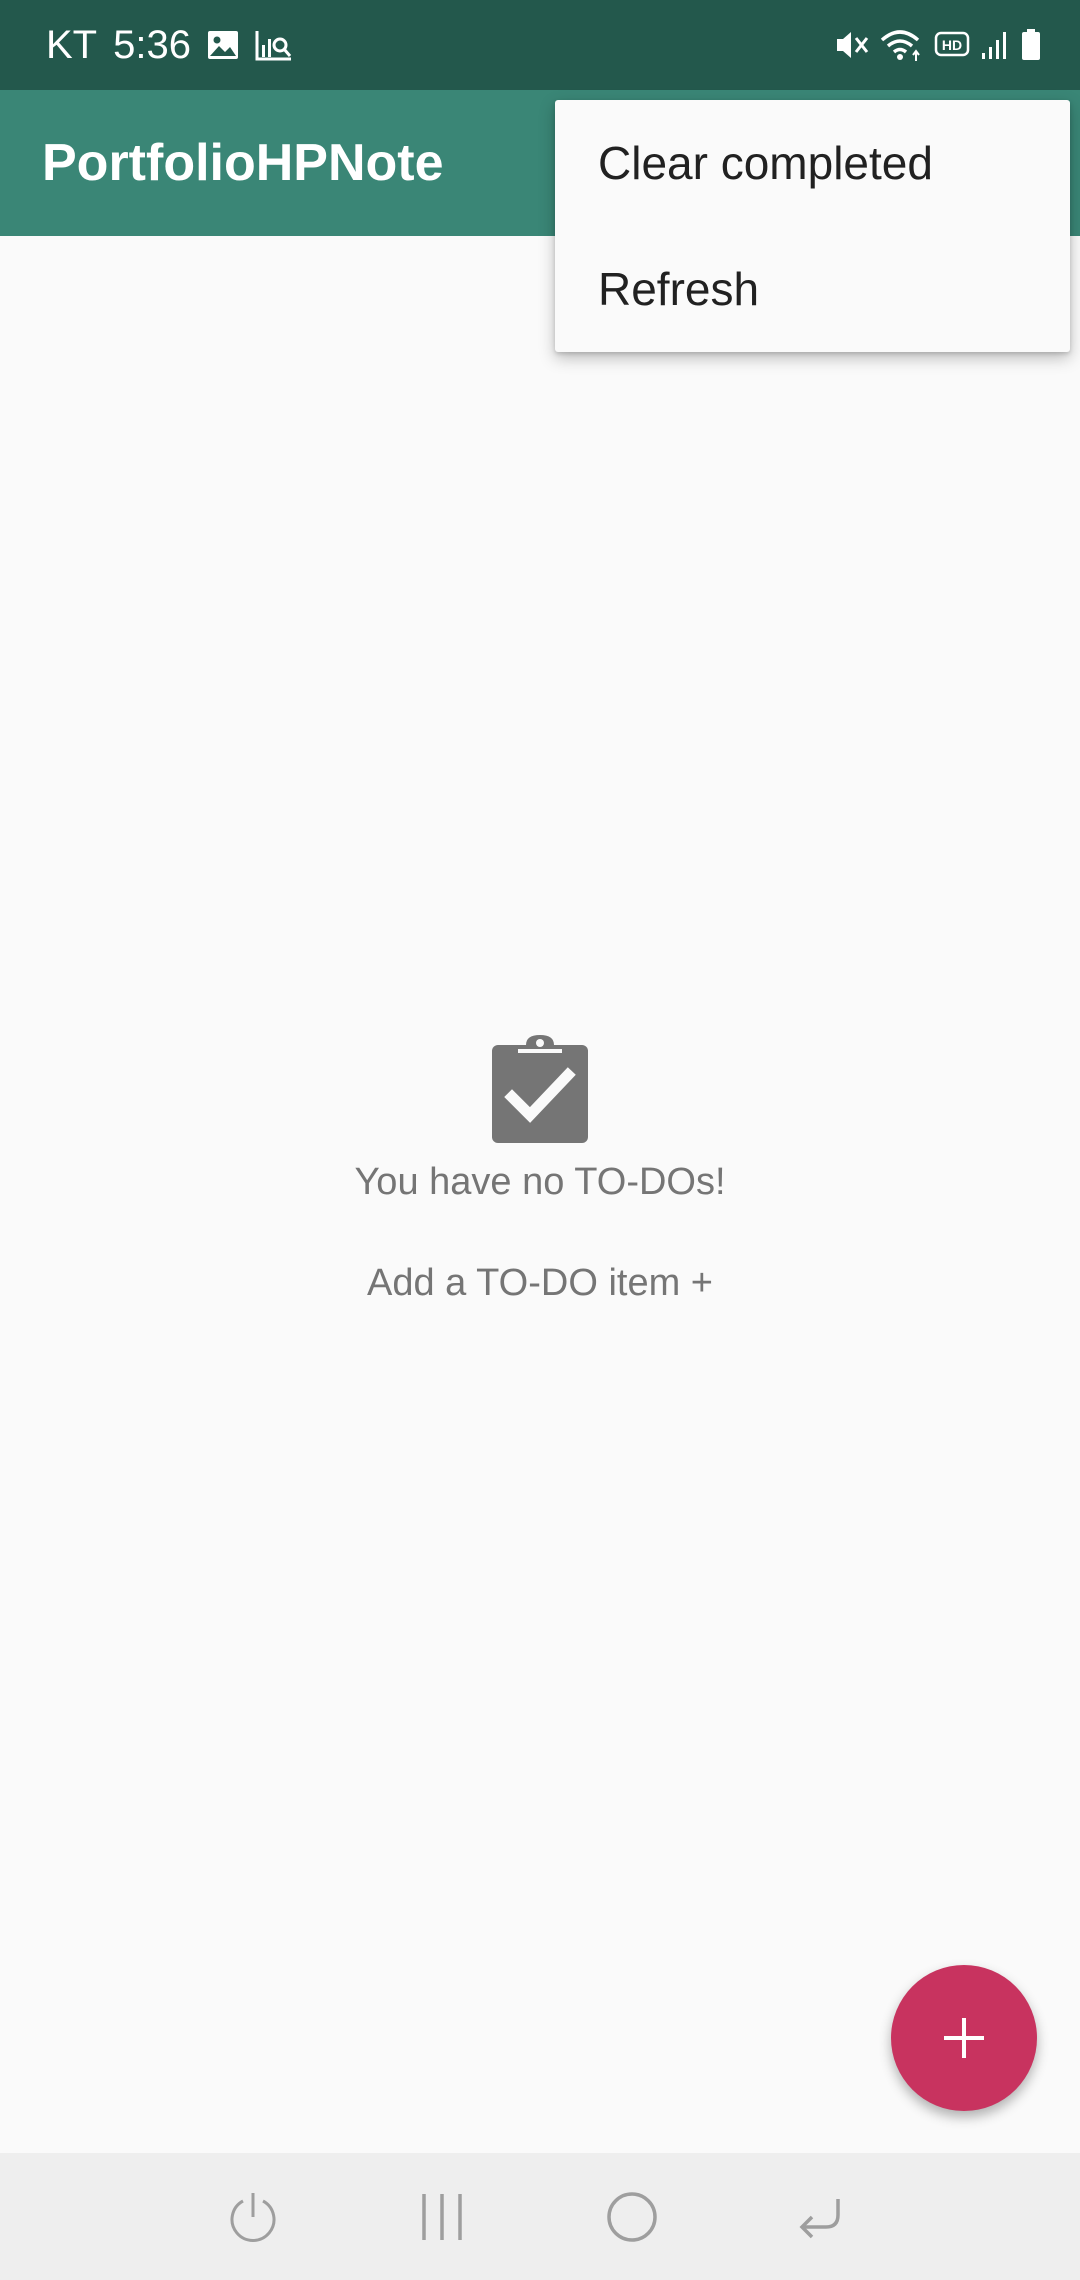 Image resolution: width=1080 pixels, height=2280 pixels. I want to click on empty-state: You have no TO-DOs! Add a TO-DO item +, so click(540, 1170).